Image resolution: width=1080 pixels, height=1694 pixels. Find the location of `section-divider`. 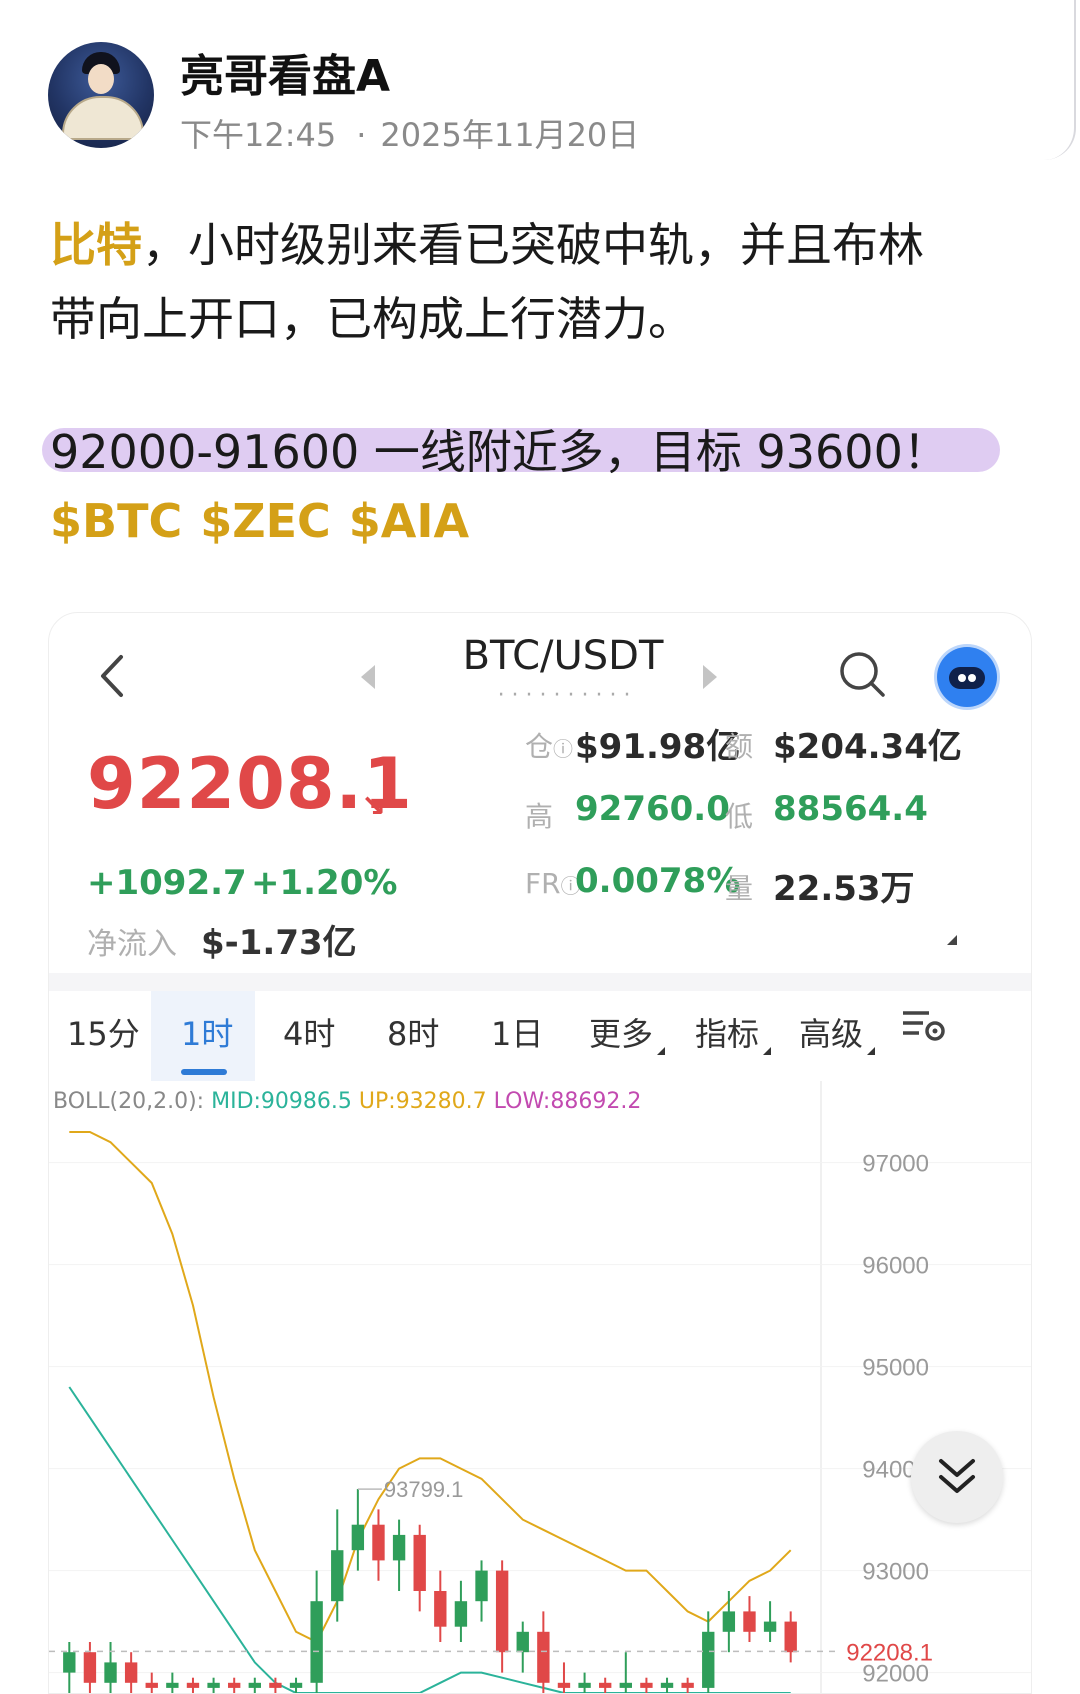

section-divider is located at coordinates (540, 982).